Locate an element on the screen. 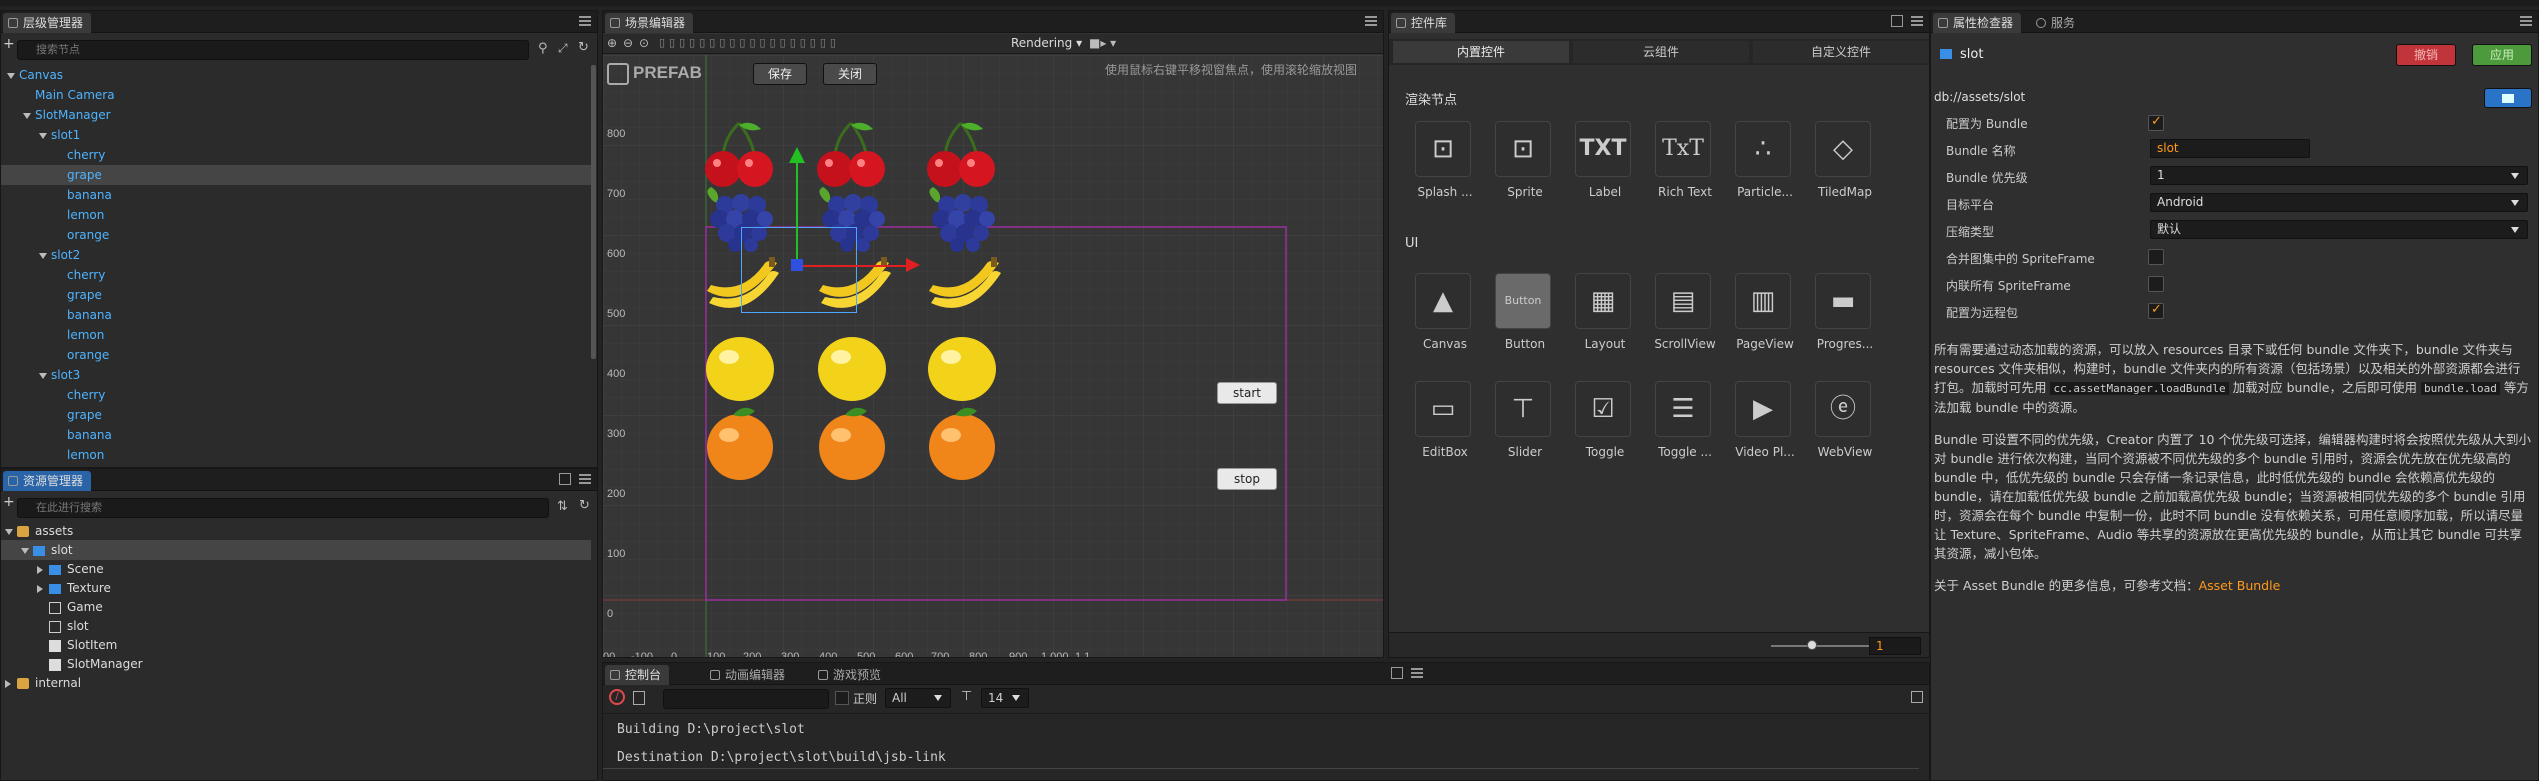 The image size is (2539, 781). widgets-maximize-icon is located at coordinates (1897, 21).